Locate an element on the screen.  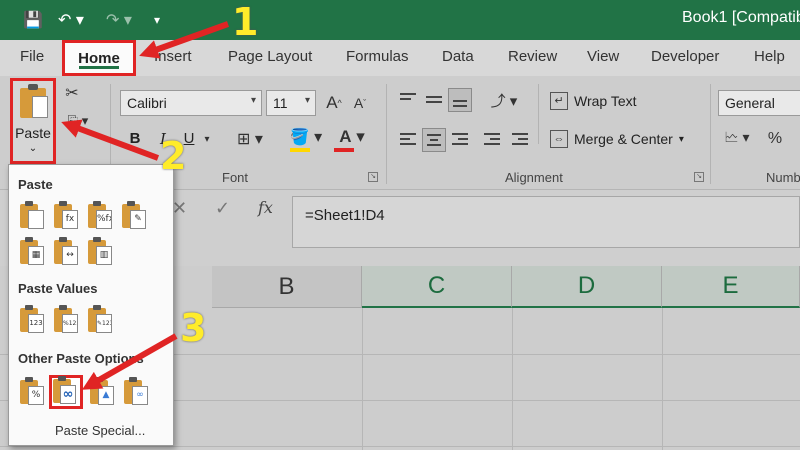
tab-developer: Developer is located at coordinates (685, 56).